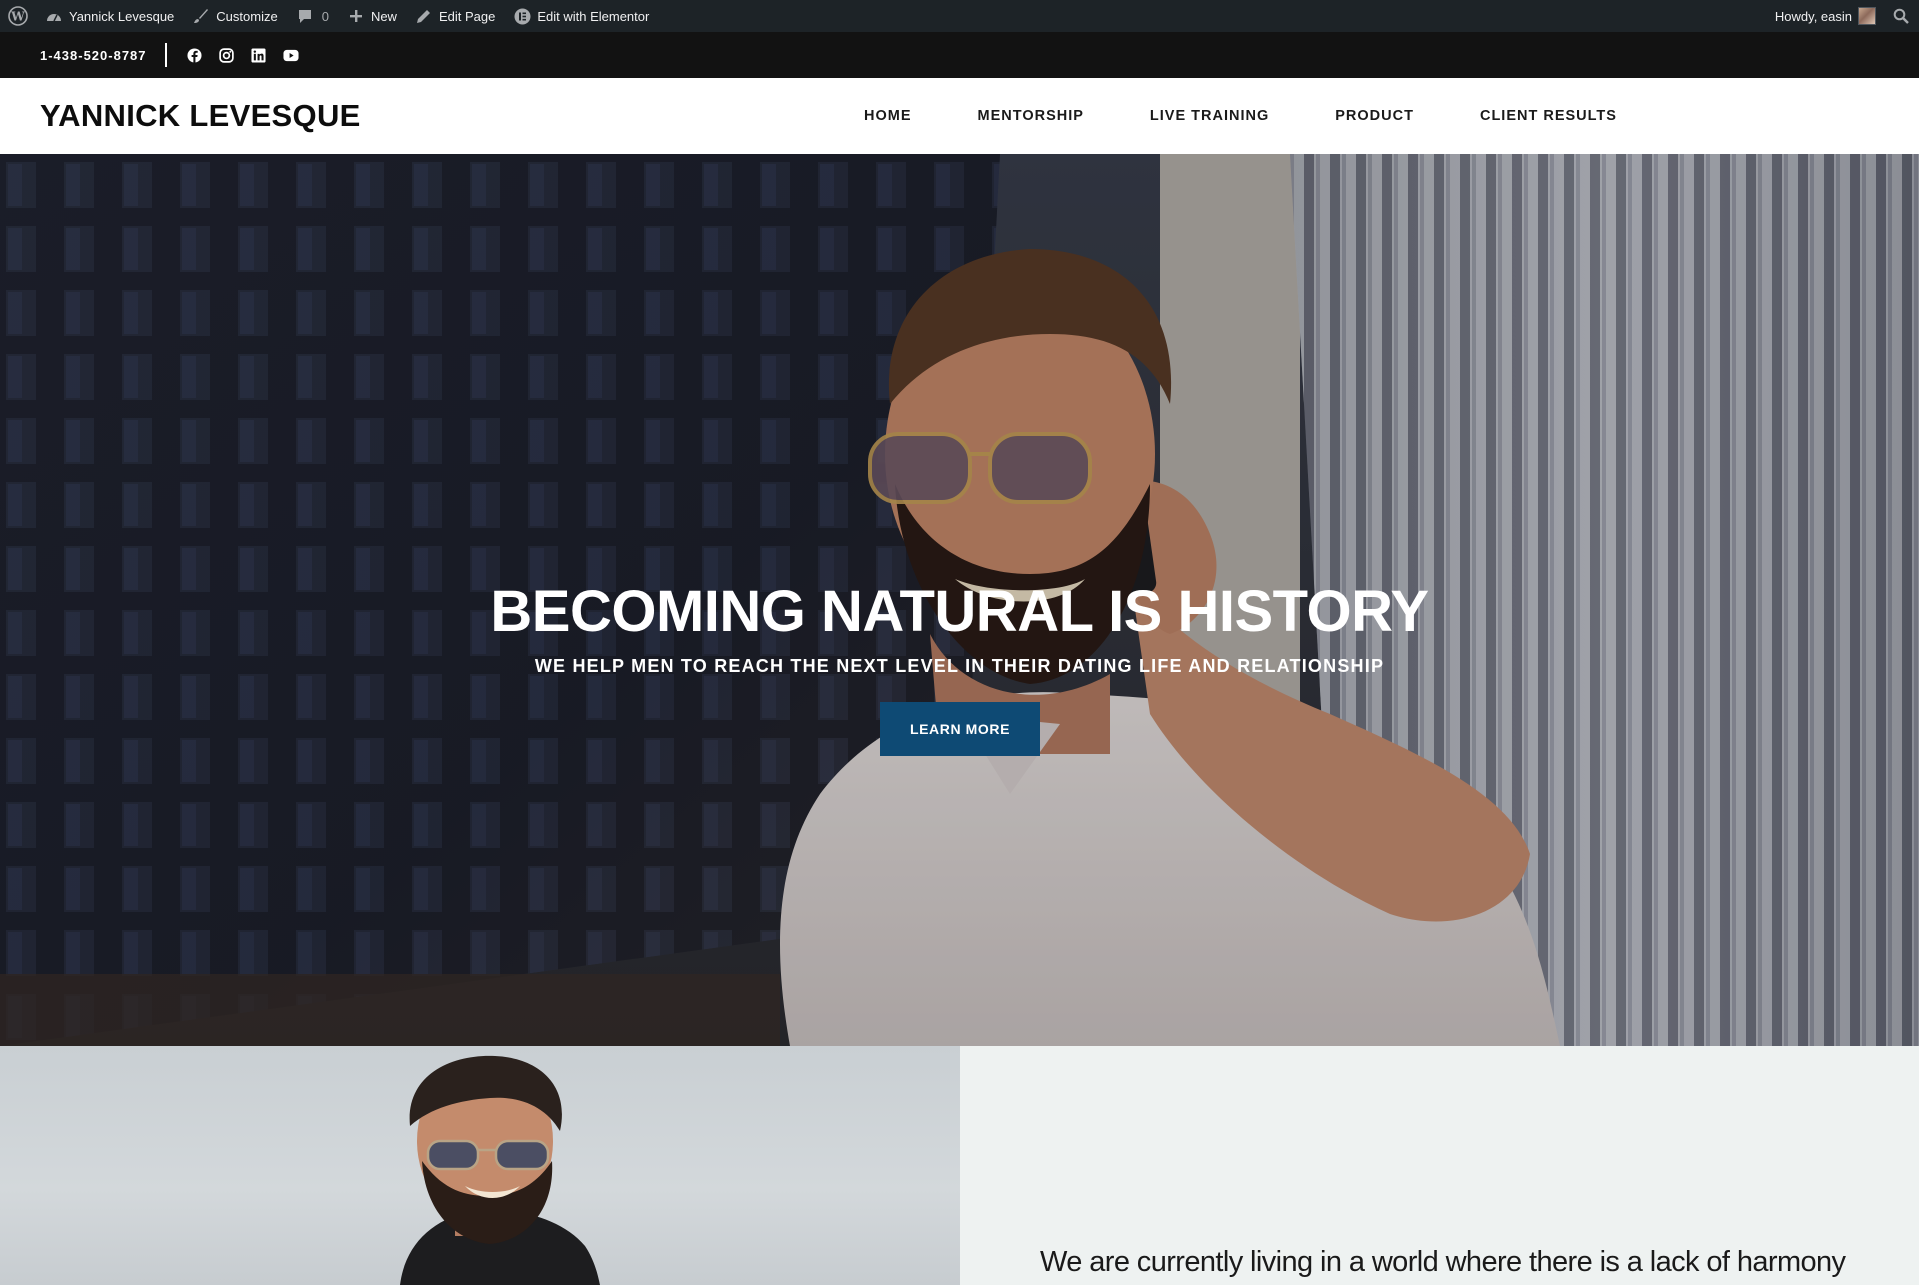 This screenshot has width=1919, height=1285. What do you see at coordinates (1813, 16) in the screenshot?
I see `admin-greeting: Howdy, easin` at bounding box center [1813, 16].